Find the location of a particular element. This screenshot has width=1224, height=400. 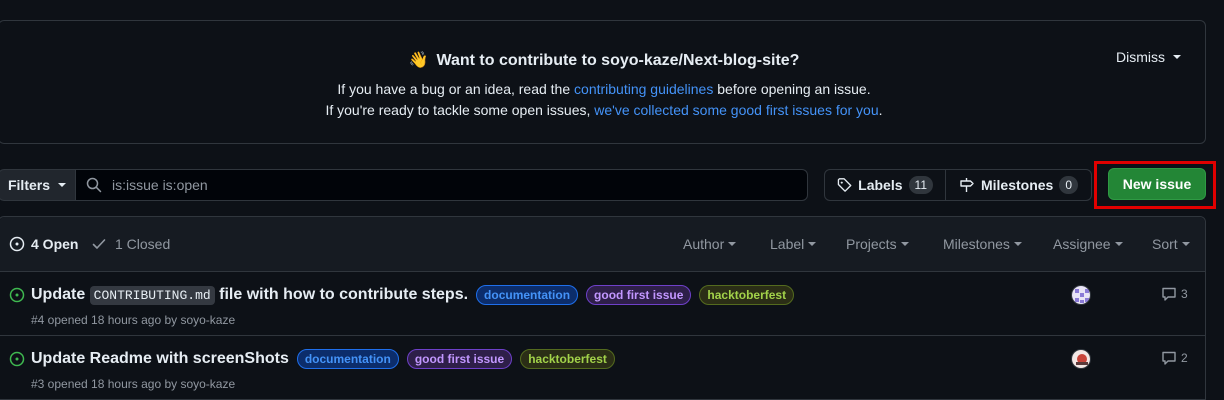

labels-count: 11 is located at coordinates (920, 185).